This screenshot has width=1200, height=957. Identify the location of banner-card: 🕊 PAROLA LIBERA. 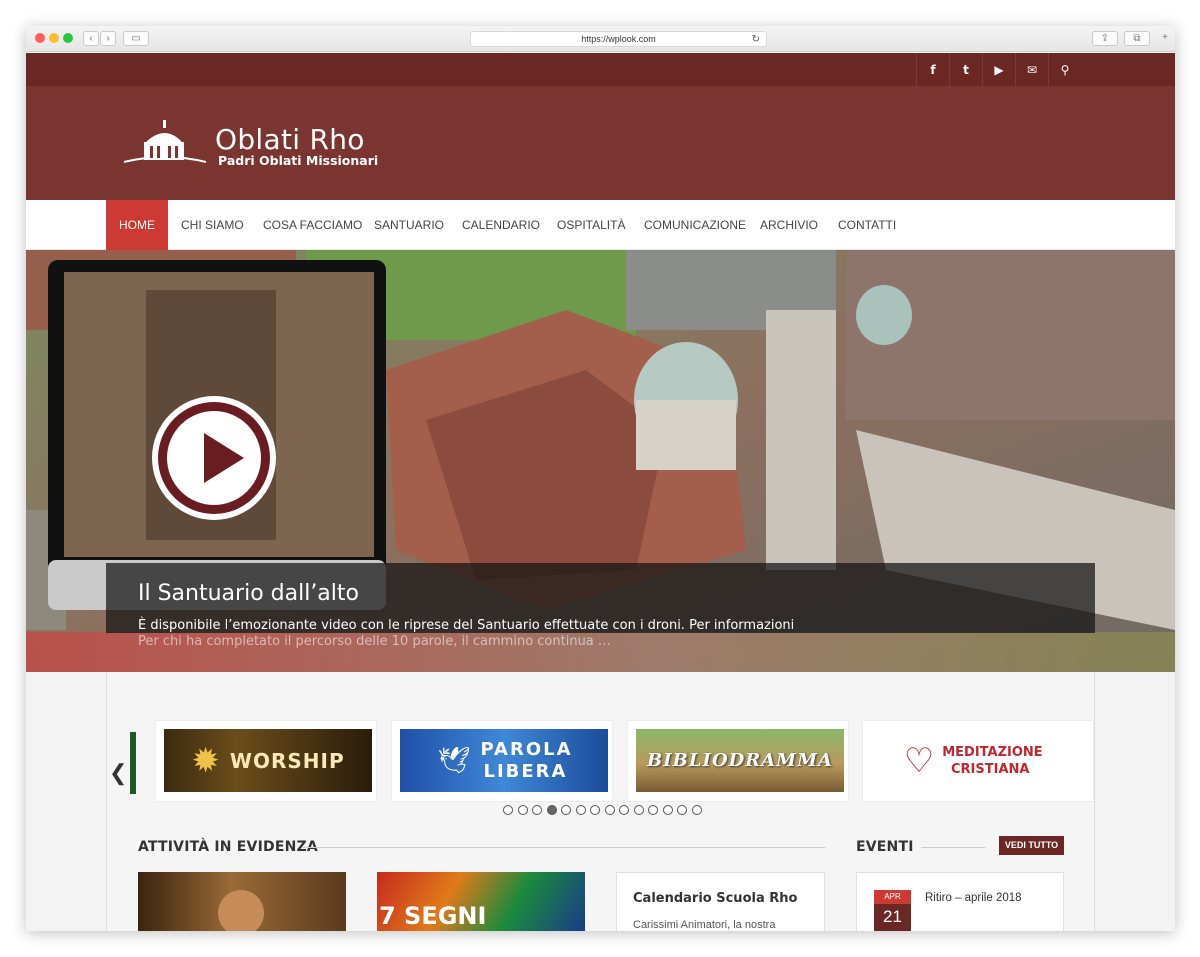
(502, 761).